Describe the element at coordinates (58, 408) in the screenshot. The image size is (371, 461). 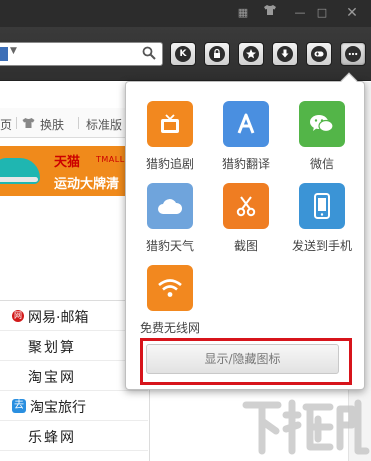
I see `site-label: 淘宝旅行` at that location.